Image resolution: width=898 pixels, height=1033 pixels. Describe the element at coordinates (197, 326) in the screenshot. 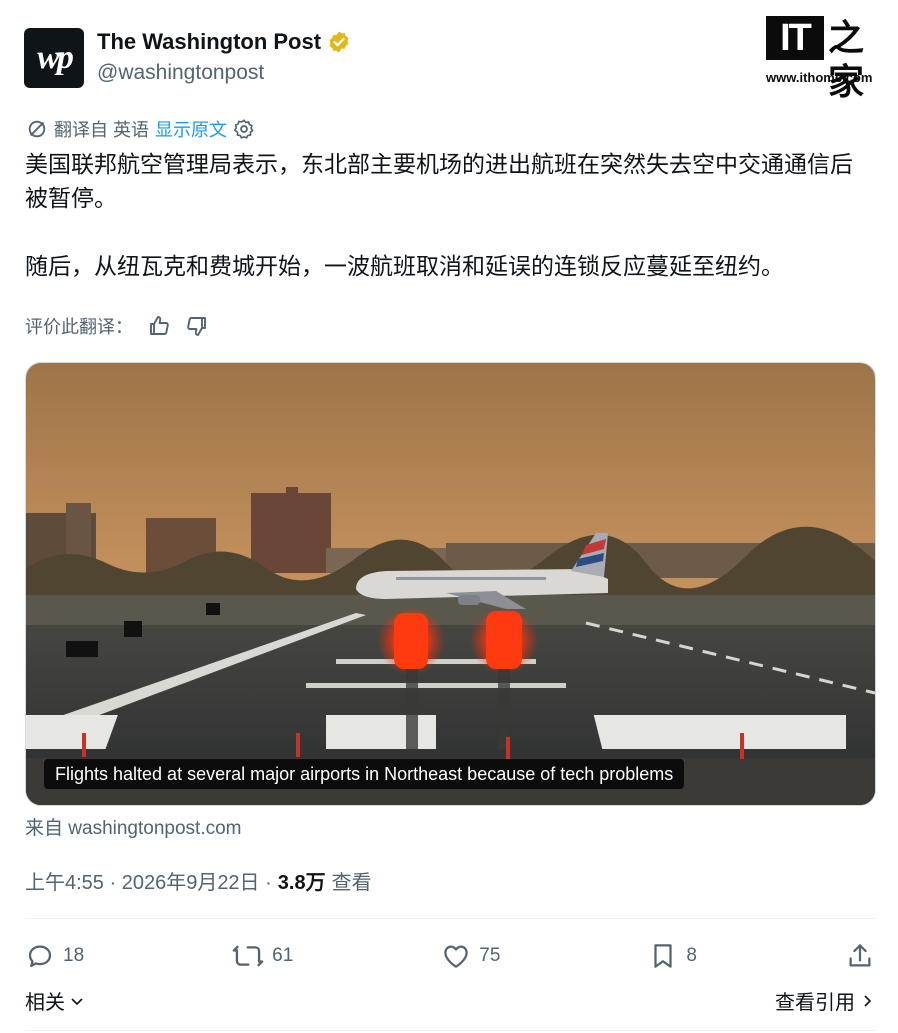

I see `thumbs-down-icon` at that location.